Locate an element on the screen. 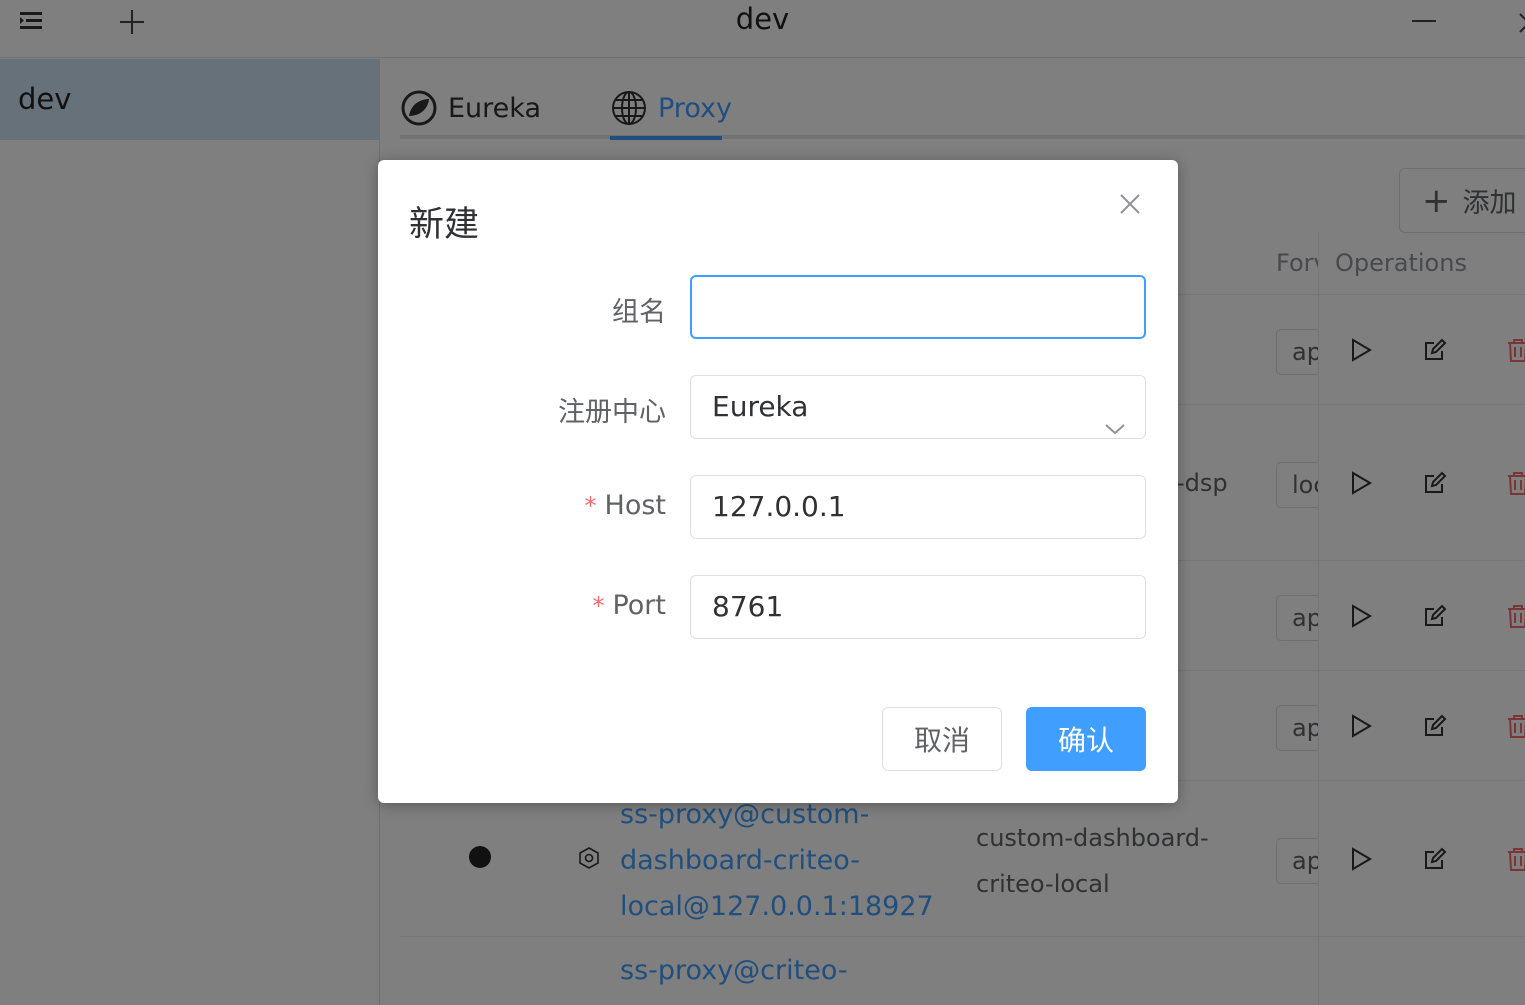  port-label-text: Port is located at coordinates (639, 605).